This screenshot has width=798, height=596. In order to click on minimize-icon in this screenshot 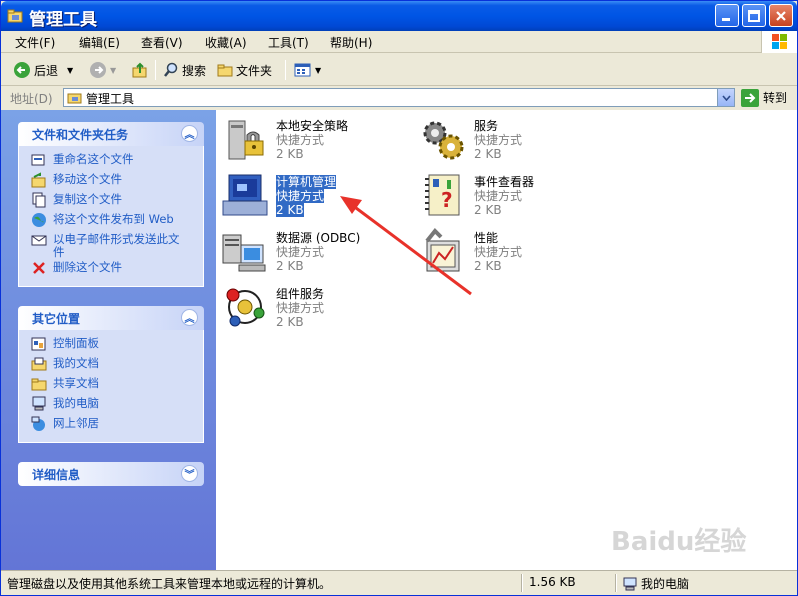, I will do `click(726, 19)`.